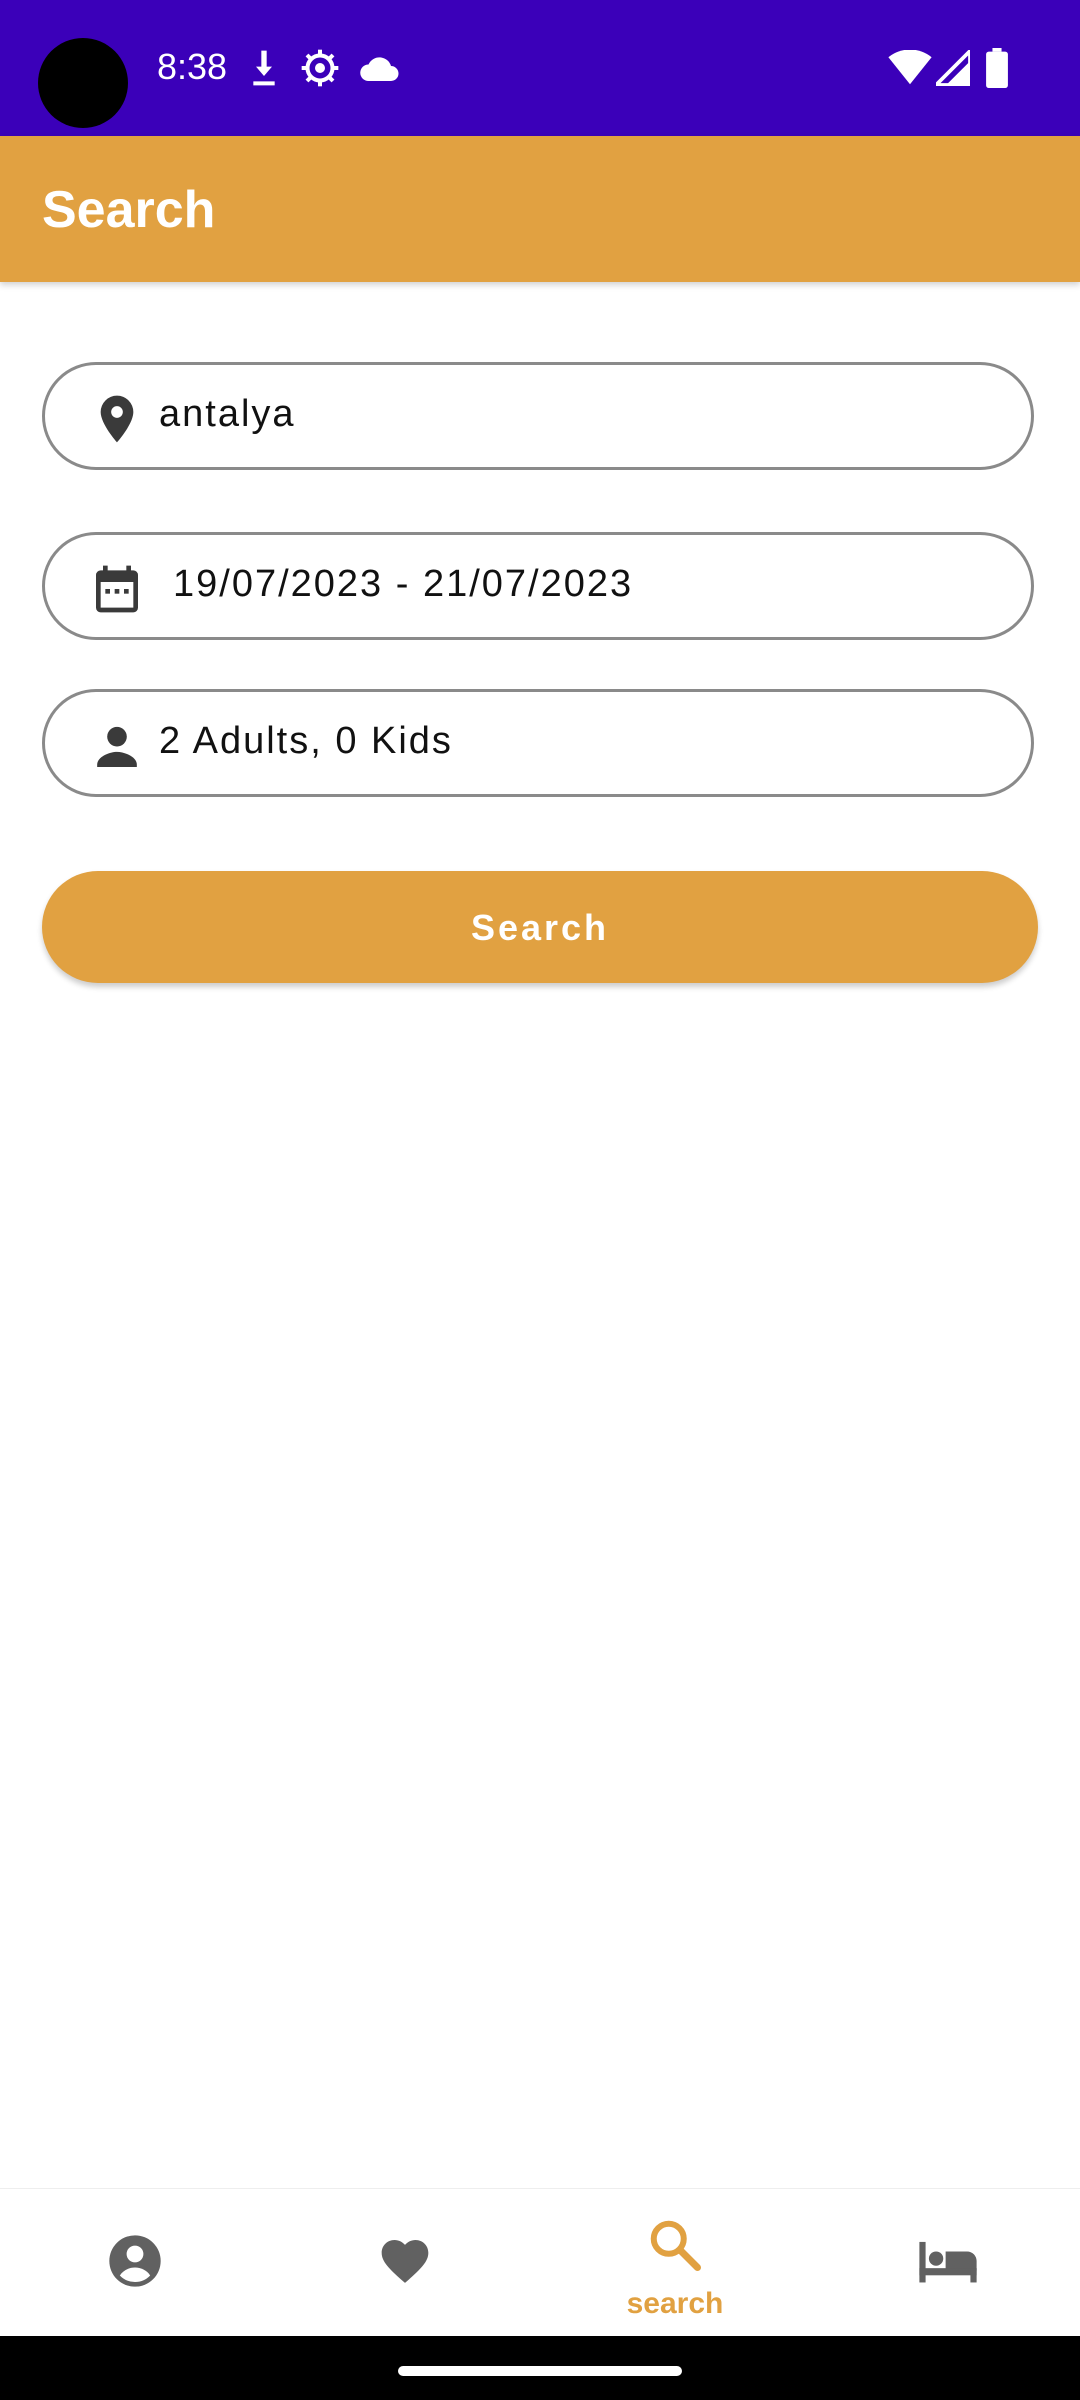  I want to click on search-icon, so click(675, 2245).